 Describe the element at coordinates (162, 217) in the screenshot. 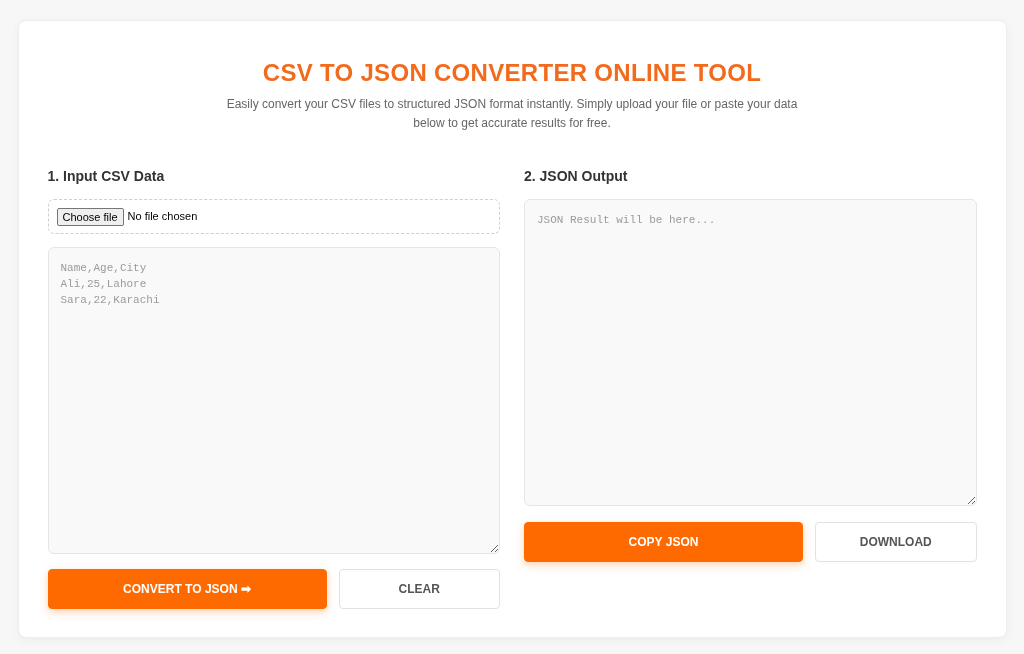

I see `file-status: No file chosen` at that location.